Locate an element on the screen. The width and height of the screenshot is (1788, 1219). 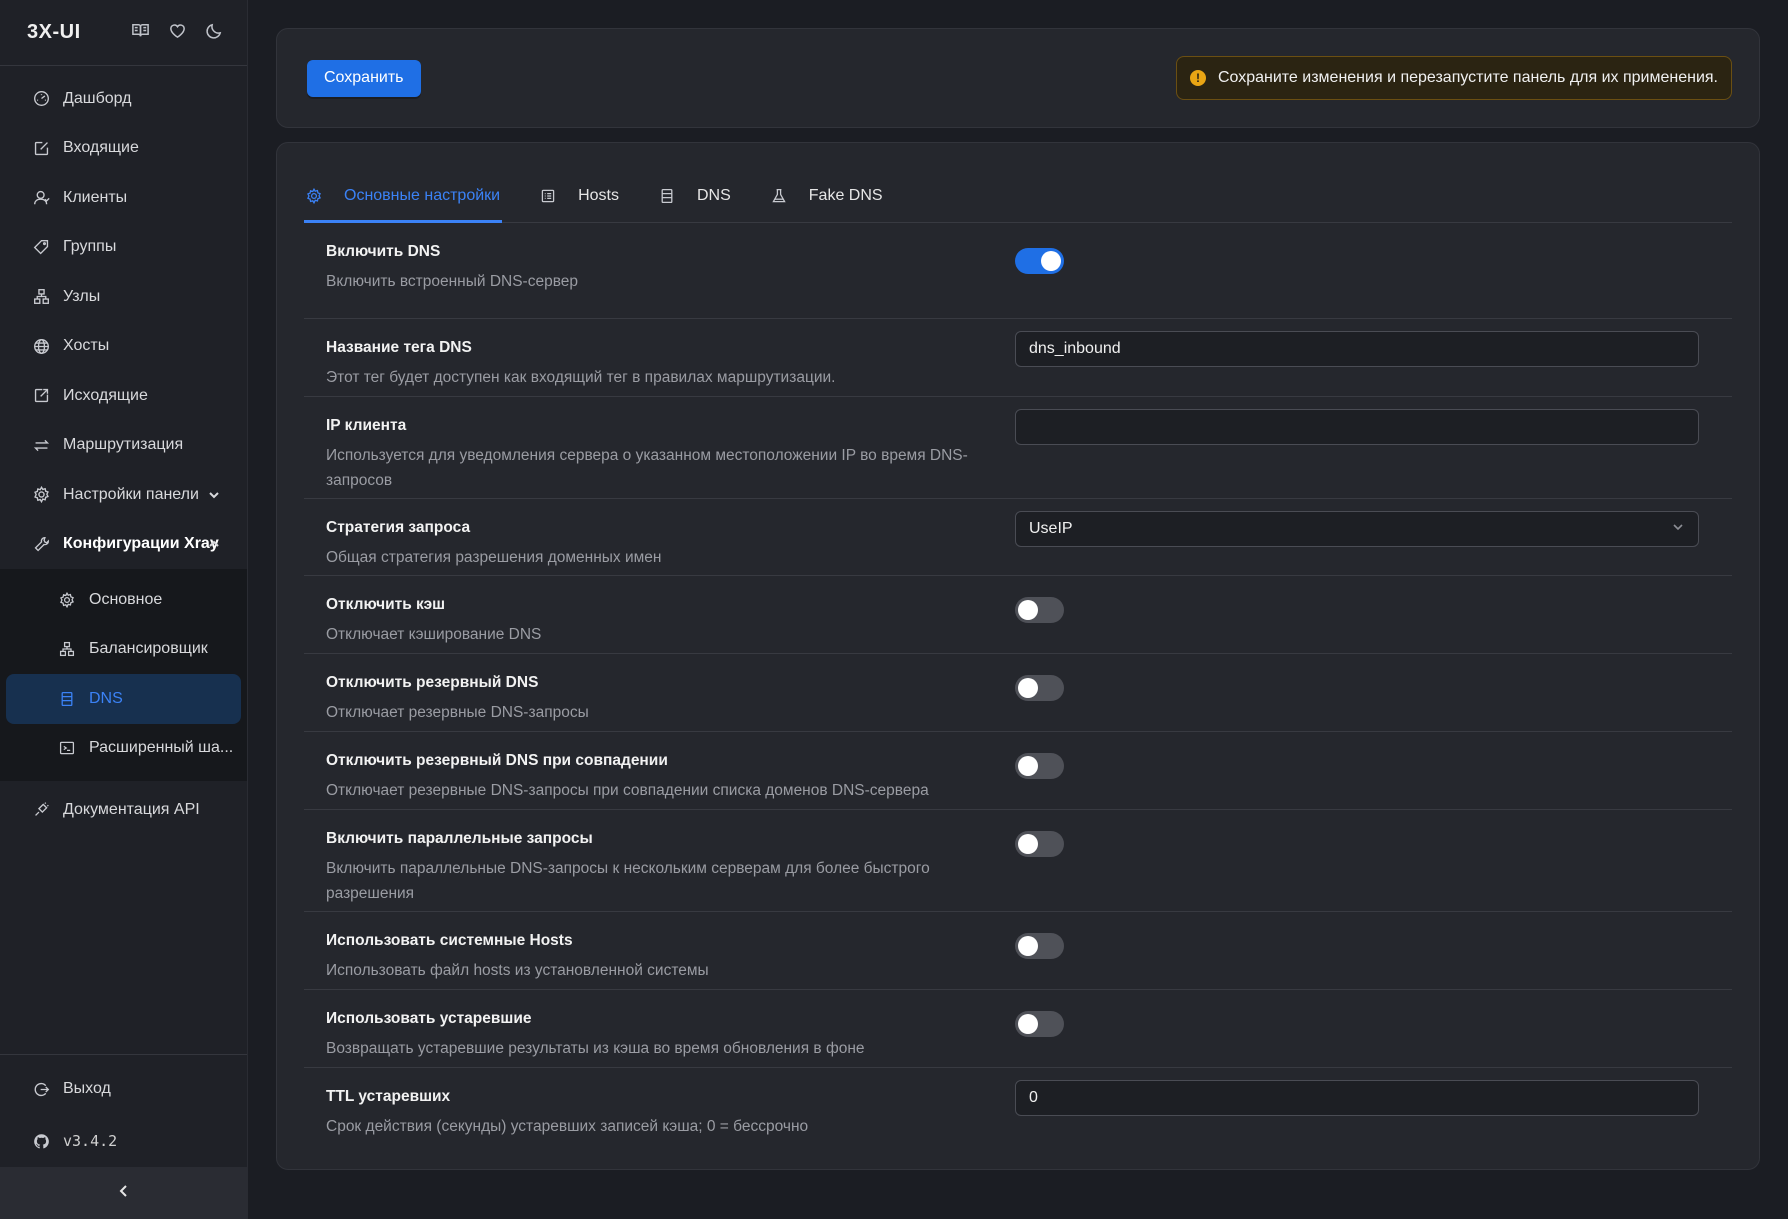
sidebar-item-label: Клиенты is located at coordinates (95, 197).